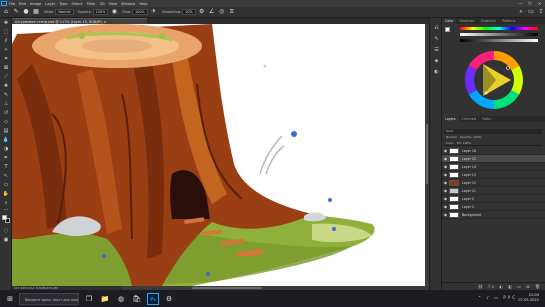  What do you see at coordinates (49, 298) in the screenshot?
I see `taskbar-search-input: Введите здесь текст для поиска` at bounding box center [49, 298].